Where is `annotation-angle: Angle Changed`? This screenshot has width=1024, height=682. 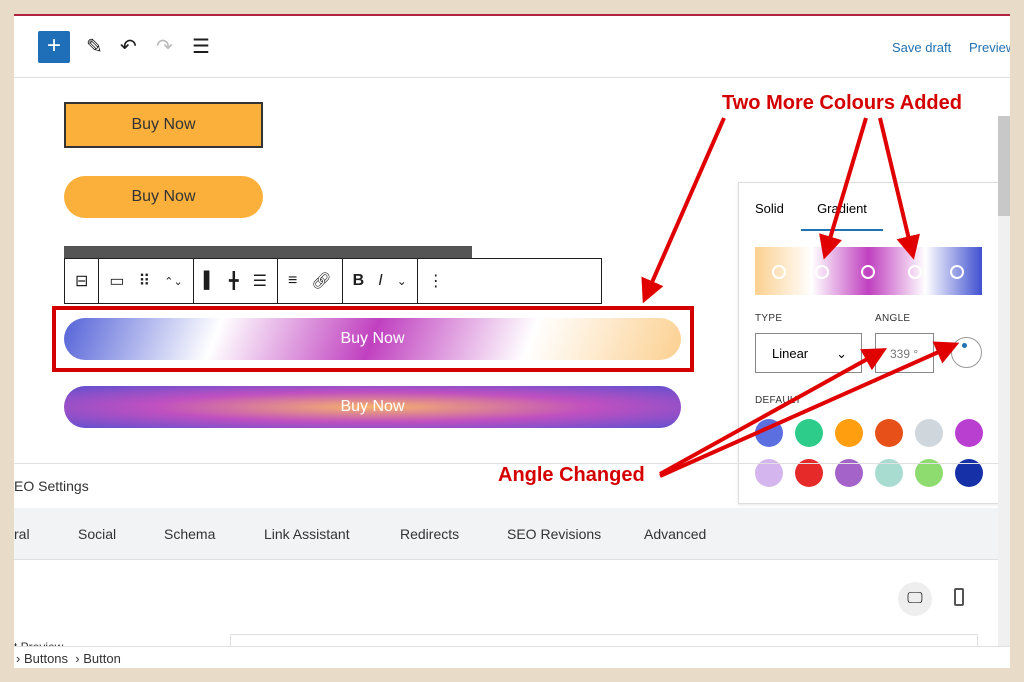
annotation-angle: Angle Changed is located at coordinates (571, 475).